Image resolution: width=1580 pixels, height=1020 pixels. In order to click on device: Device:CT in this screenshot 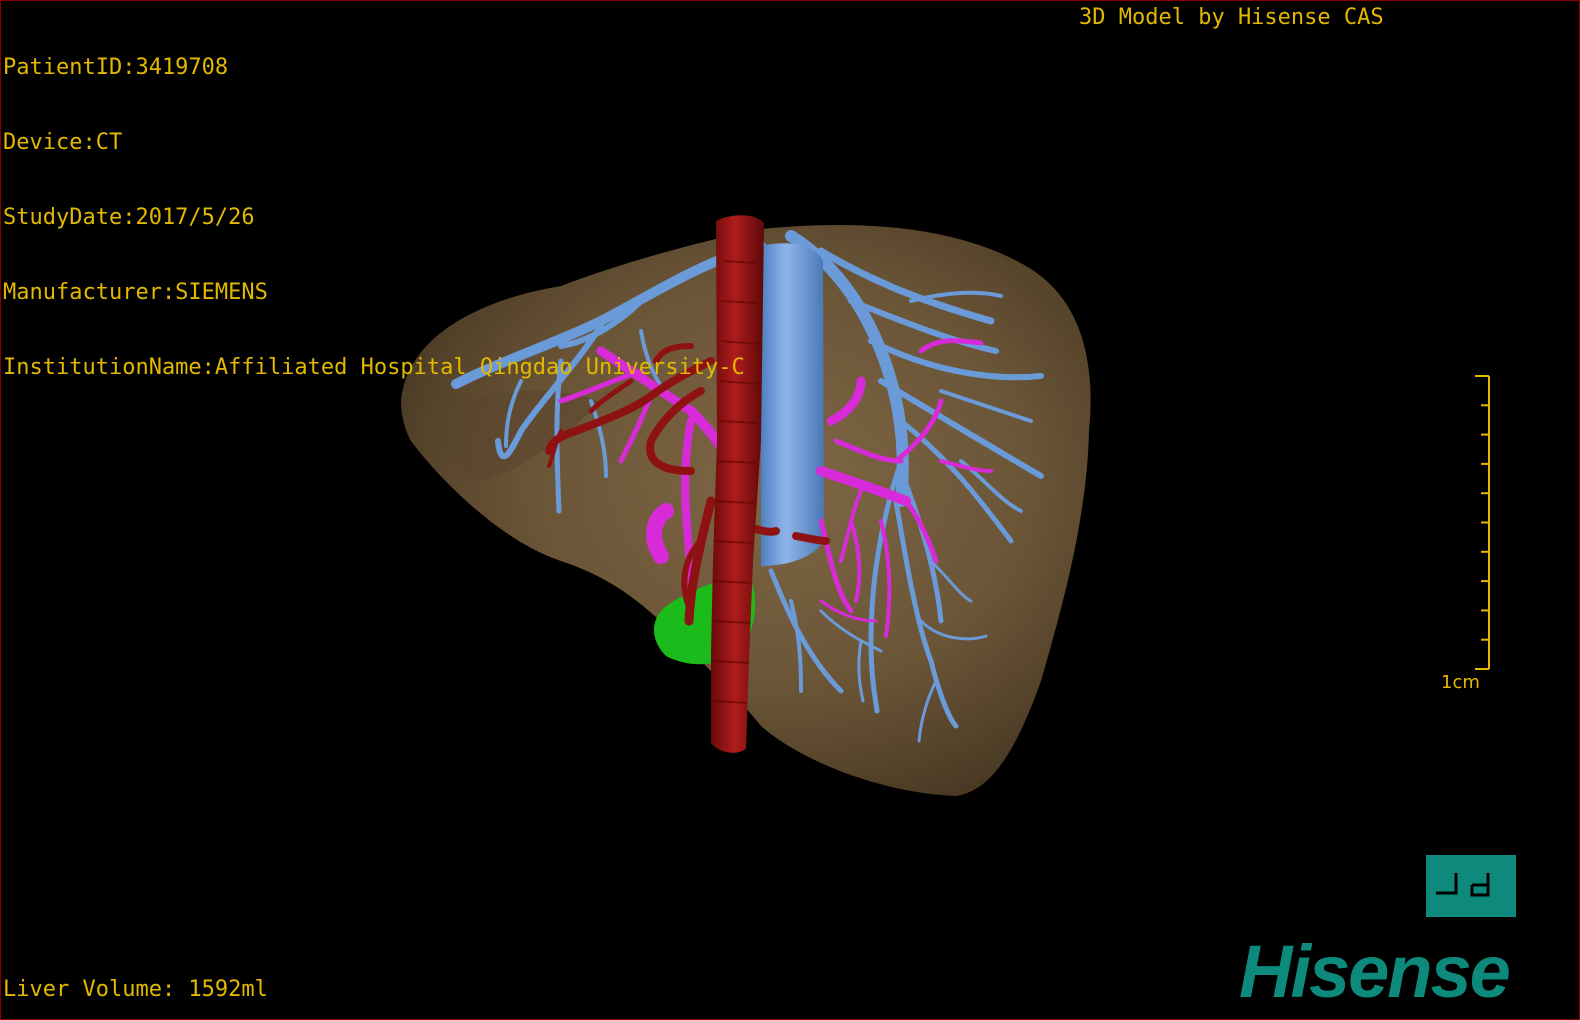, I will do `click(63, 142)`.